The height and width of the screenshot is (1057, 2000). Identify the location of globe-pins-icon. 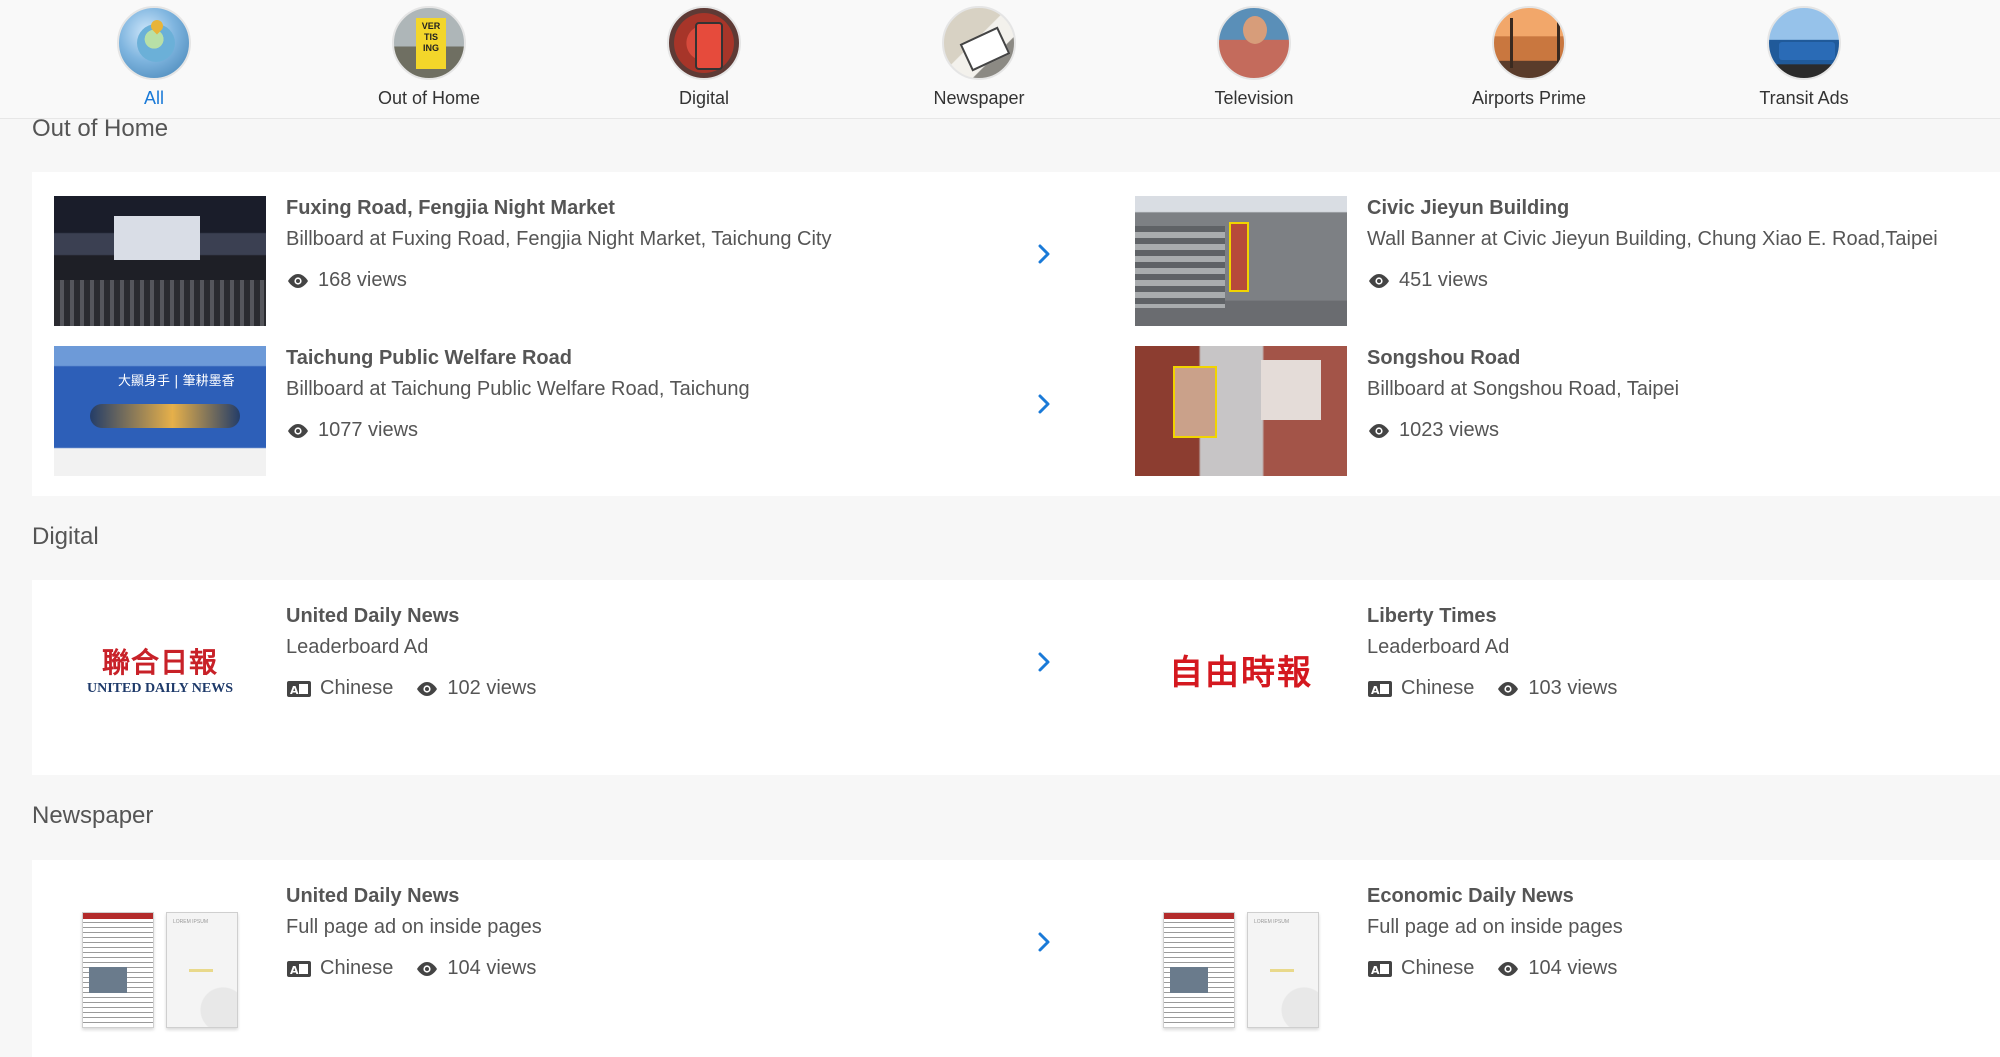
(154, 43).